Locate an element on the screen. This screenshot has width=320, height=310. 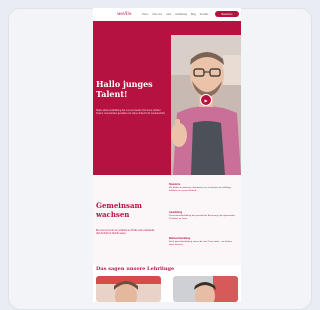
nav-item-contact: Kontakt is located at coordinates (204, 14).